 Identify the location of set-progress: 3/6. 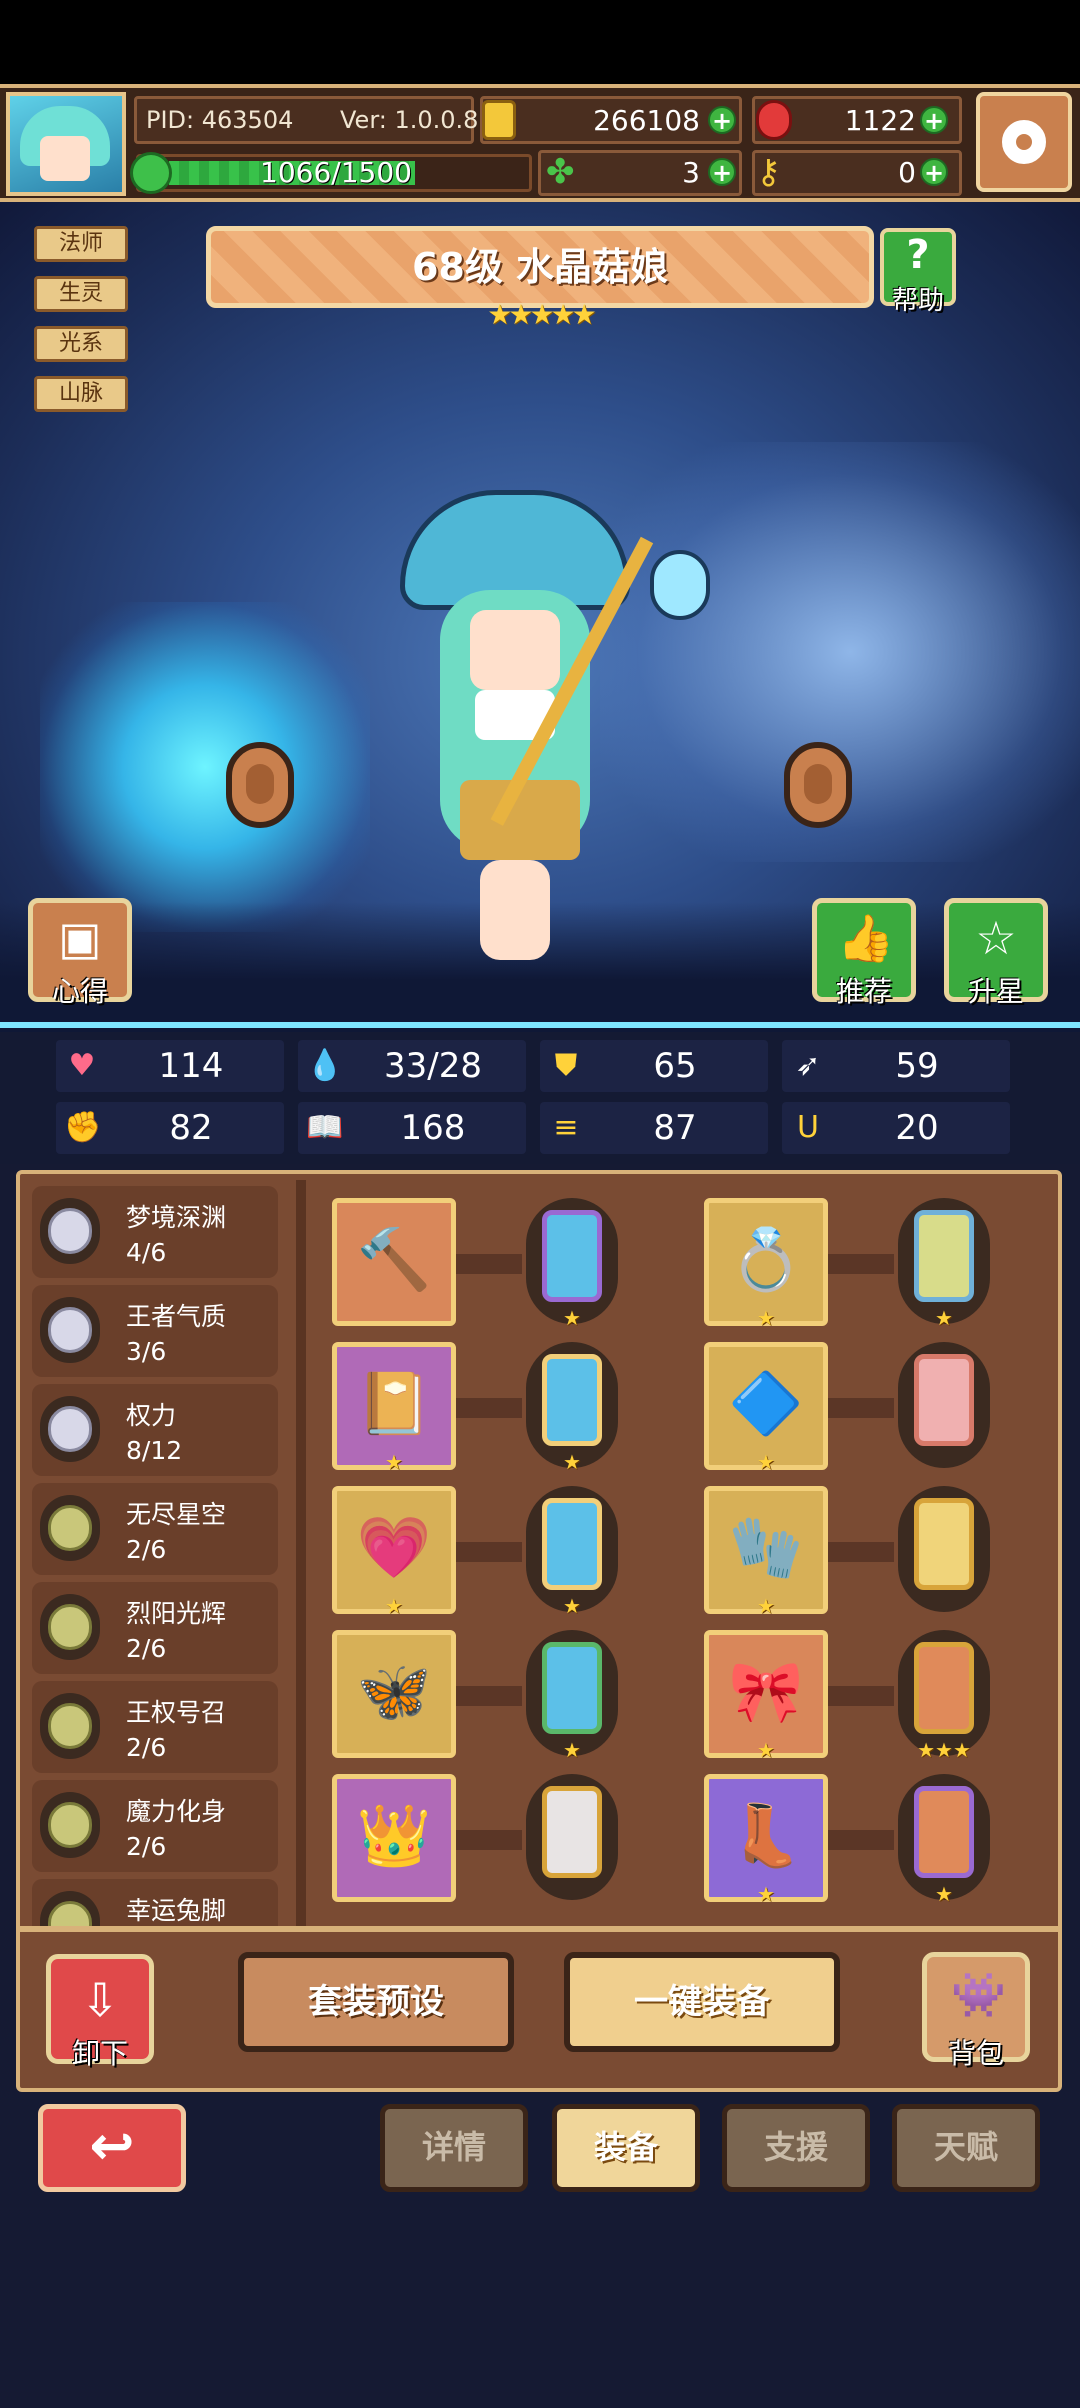
(146, 1351).